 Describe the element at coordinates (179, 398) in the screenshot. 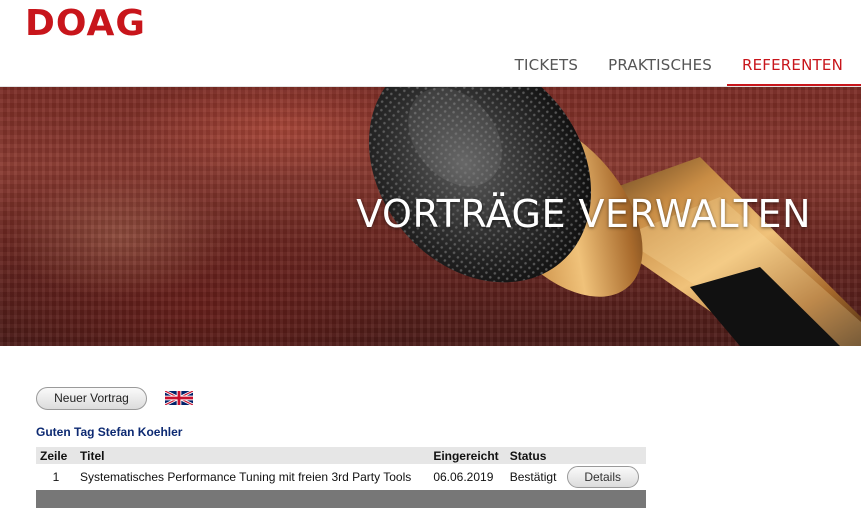

I see `uk-flag-icon` at that location.